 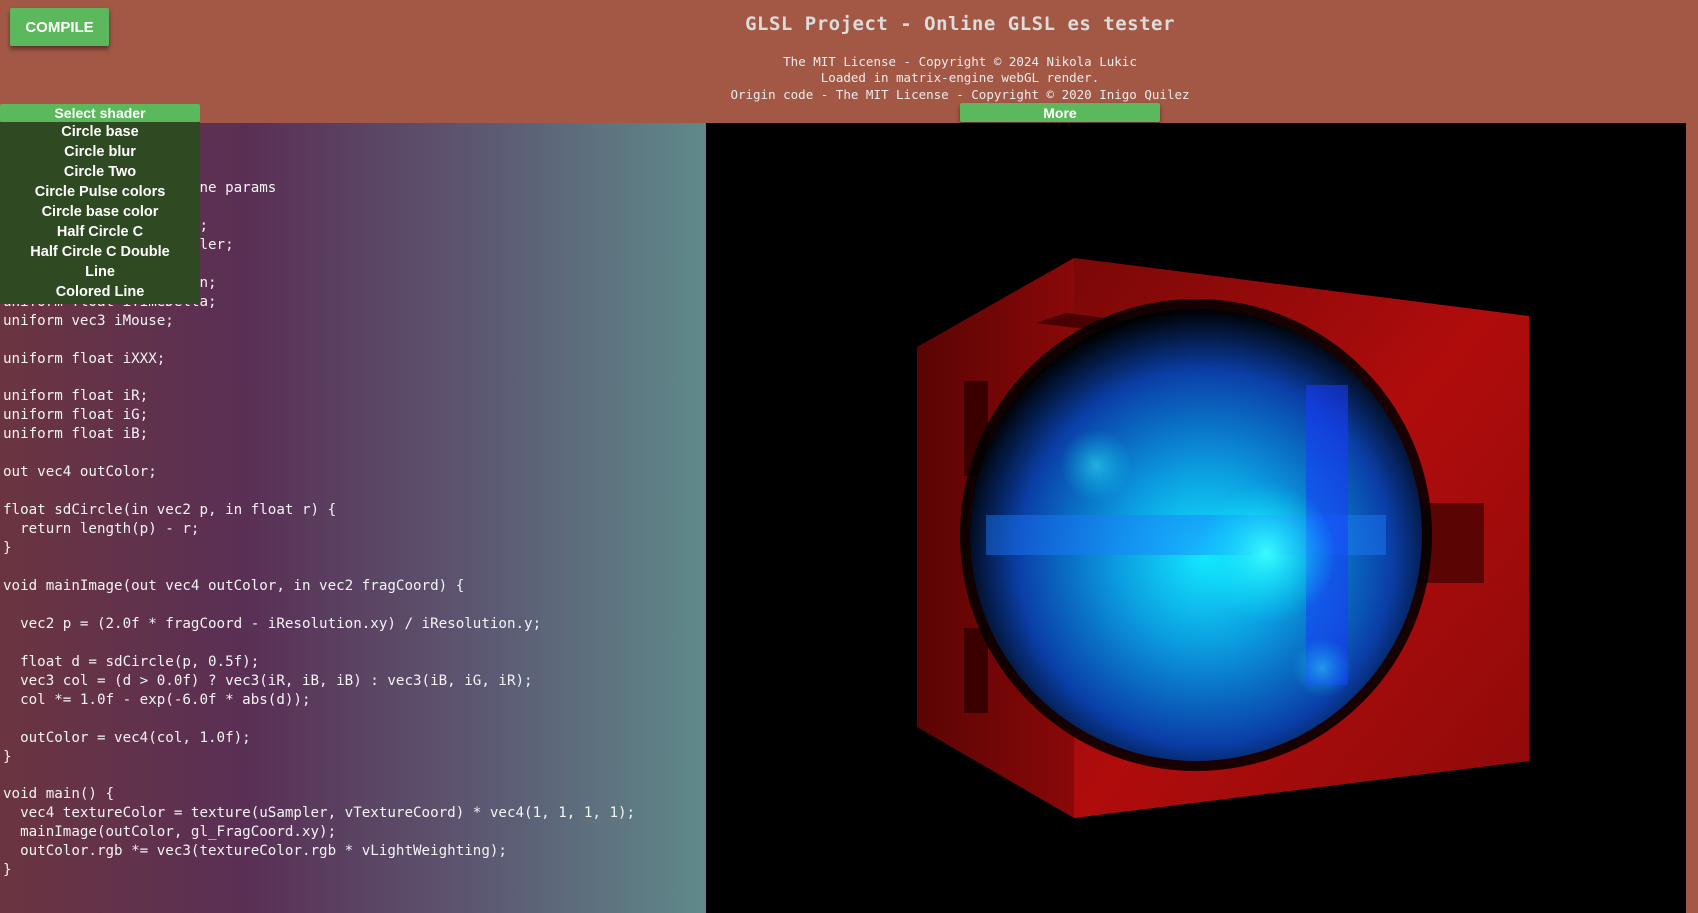 What do you see at coordinates (100, 252) in the screenshot?
I see `shader-option: Half Circle C Double` at bounding box center [100, 252].